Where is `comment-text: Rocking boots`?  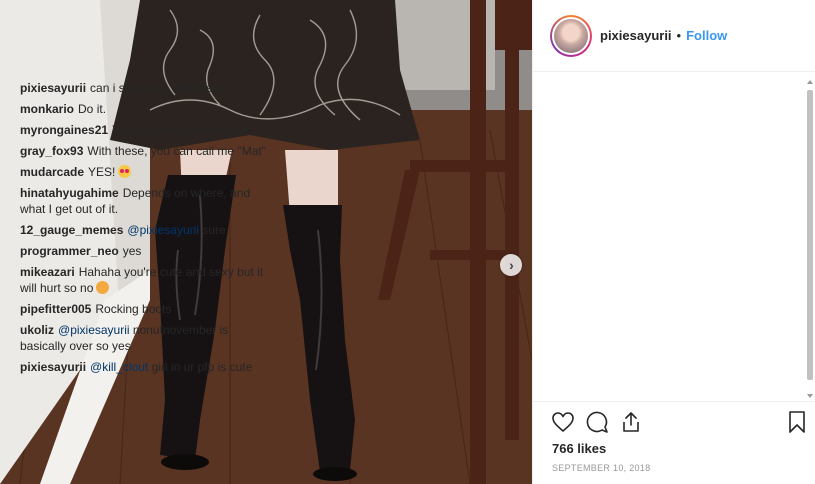 comment-text: Rocking boots is located at coordinates (133, 309).